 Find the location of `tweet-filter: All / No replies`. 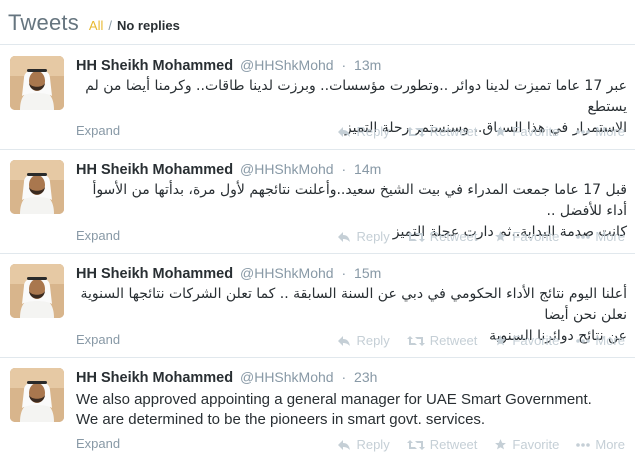

tweet-filter: All / No replies is located at coordinates (134, 25).